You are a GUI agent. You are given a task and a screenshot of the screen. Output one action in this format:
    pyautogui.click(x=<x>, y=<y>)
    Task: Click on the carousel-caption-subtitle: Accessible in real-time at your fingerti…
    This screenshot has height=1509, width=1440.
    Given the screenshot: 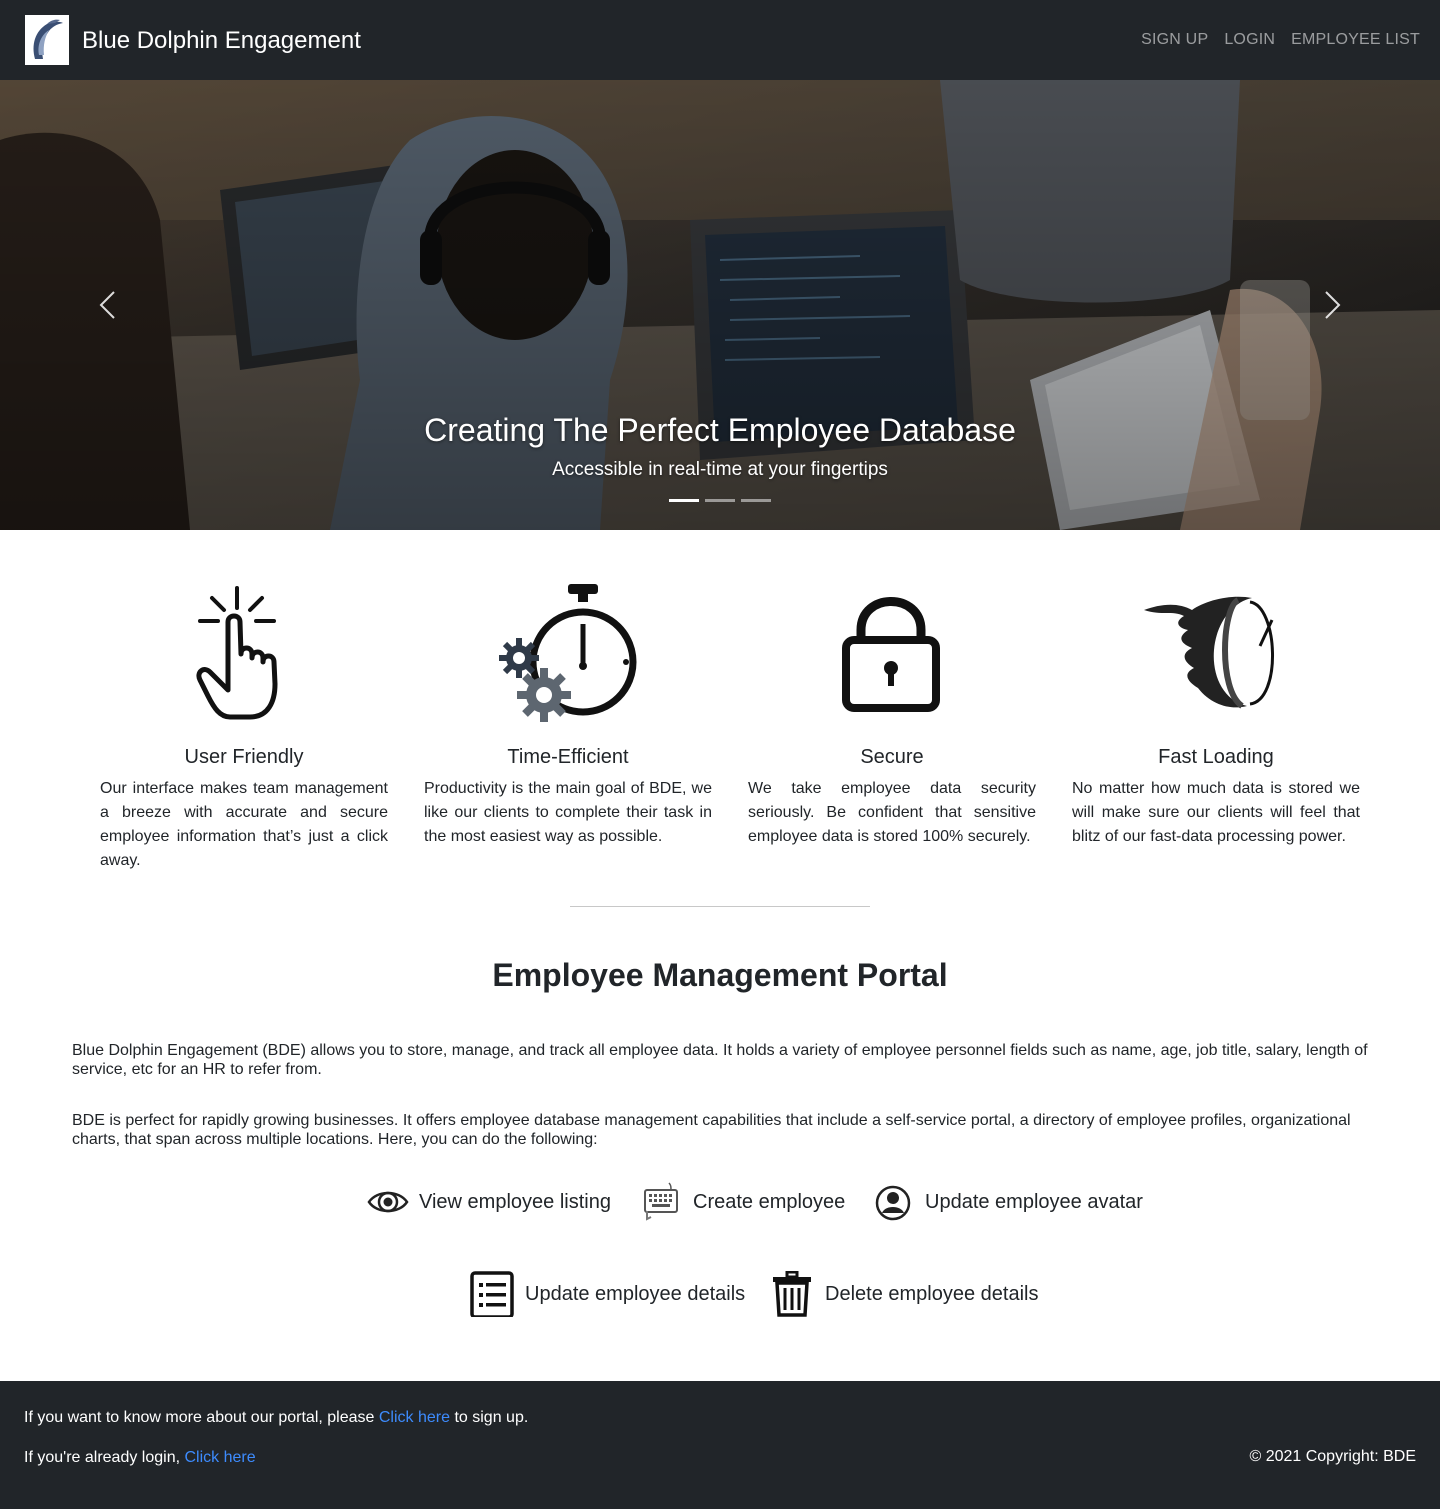 What is the action you would take?
    pyautogui.click(x=720, y=469)
    